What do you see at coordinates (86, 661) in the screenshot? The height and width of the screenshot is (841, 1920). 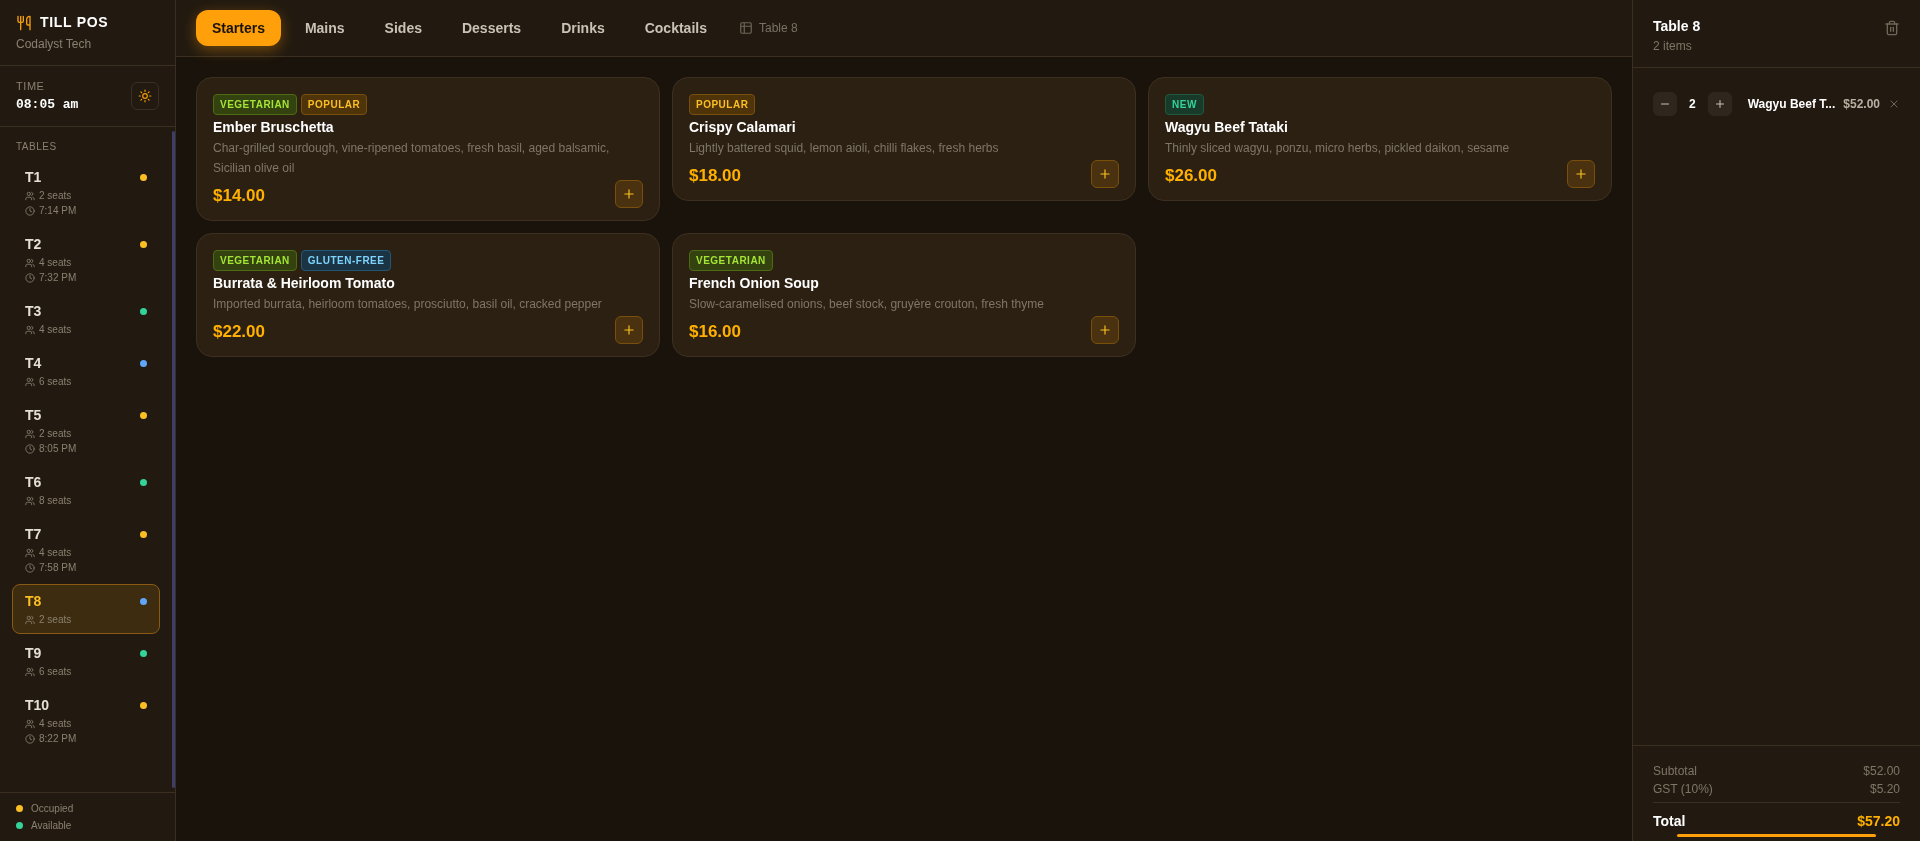 I see `table-item: T9 6 seats` at bounding box center [86, 661].